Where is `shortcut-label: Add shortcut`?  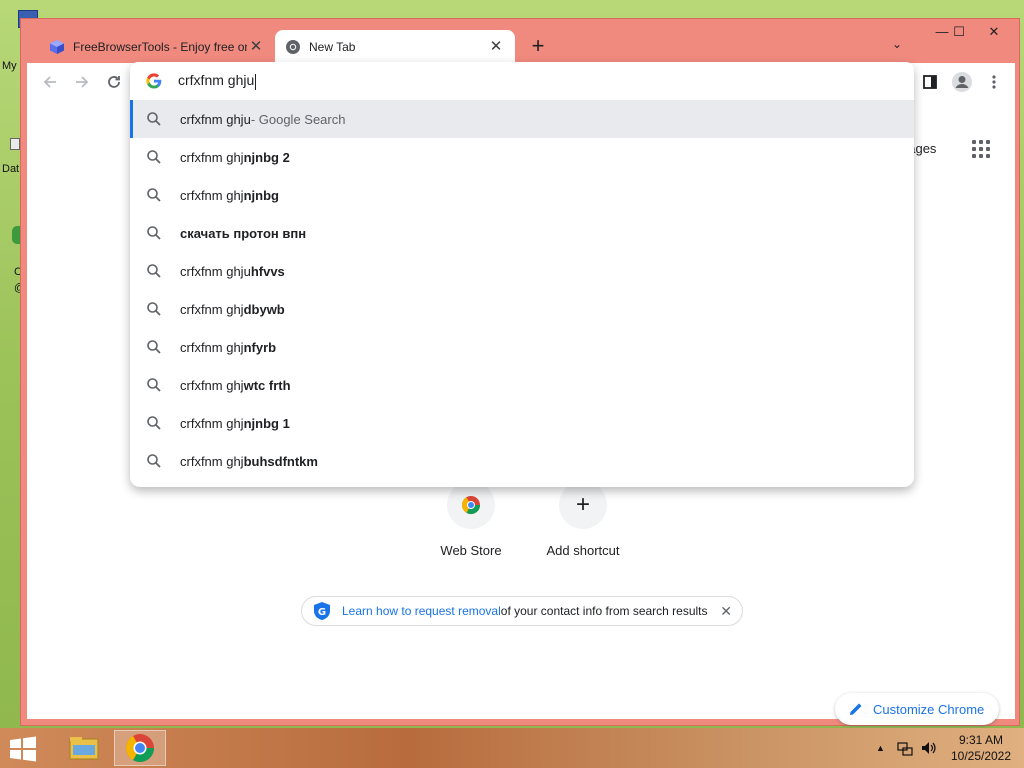
shortcut-label: Add shortcut is located at coordinates (583, 550).